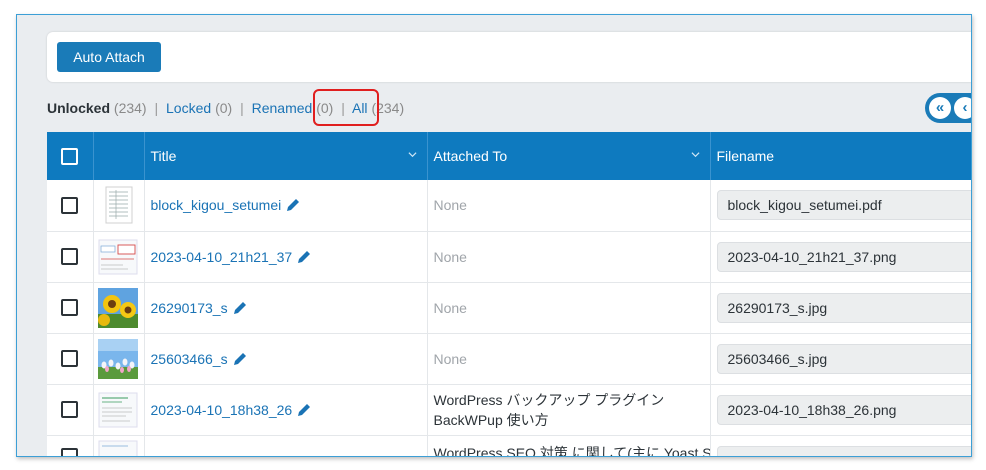  I want to click on attached-value: WordPress バックアップ プラグイン BackWPup 使い方, so click(549, 410).